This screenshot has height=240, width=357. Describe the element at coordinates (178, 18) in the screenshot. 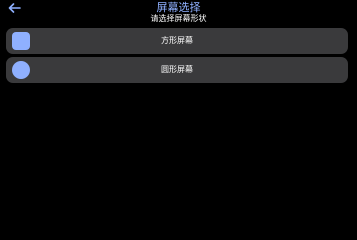

I see `page-subtitle: 请选择屏幕形状` at that location.